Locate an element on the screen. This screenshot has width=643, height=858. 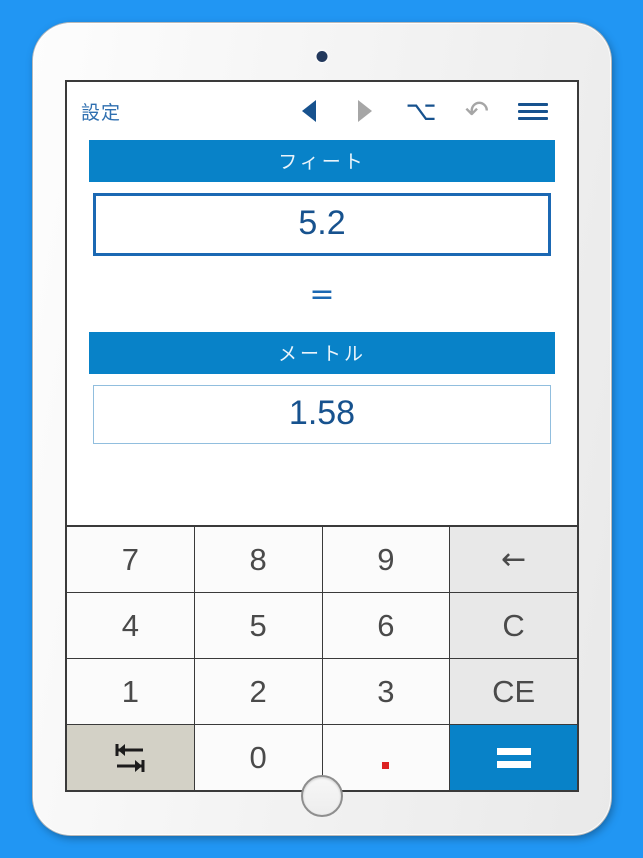
key-6: 6 is located at coordinates (386, 625).